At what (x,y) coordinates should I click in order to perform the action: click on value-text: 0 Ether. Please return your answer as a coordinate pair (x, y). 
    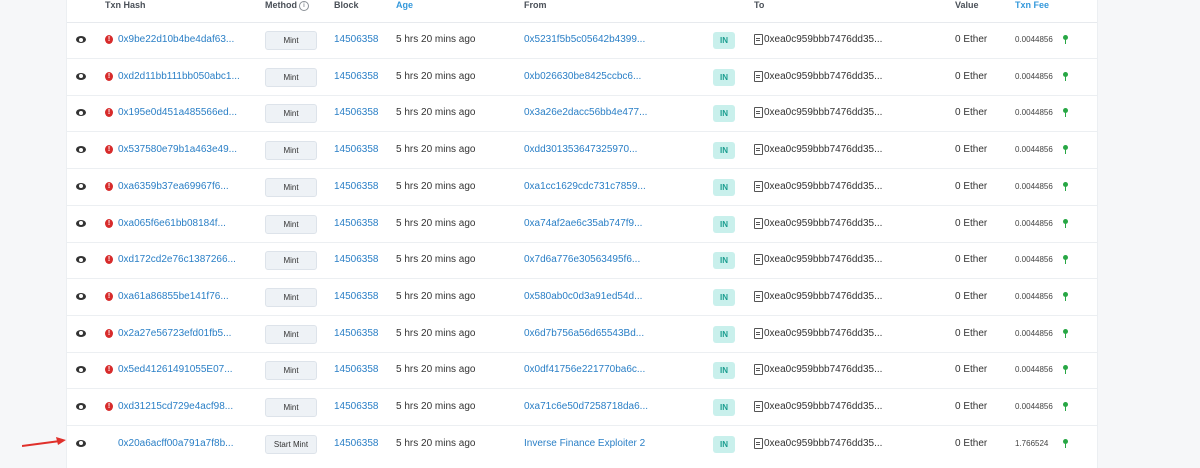
    Looking at the image, I should click on (971, 113).